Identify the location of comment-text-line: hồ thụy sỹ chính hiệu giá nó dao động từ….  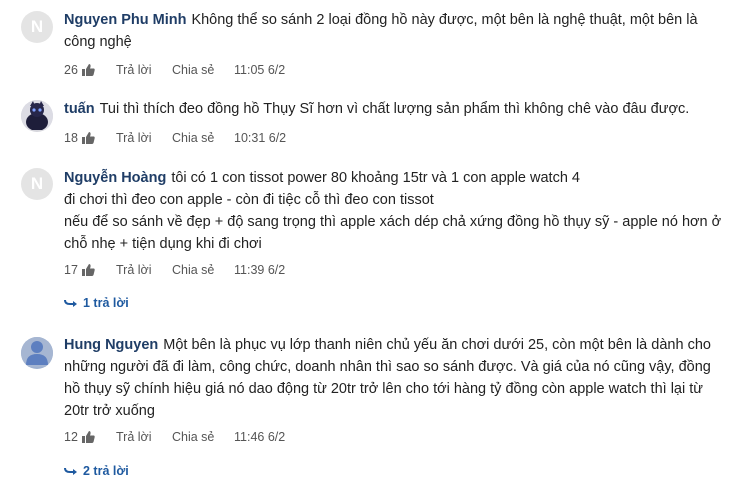
(383, 389).